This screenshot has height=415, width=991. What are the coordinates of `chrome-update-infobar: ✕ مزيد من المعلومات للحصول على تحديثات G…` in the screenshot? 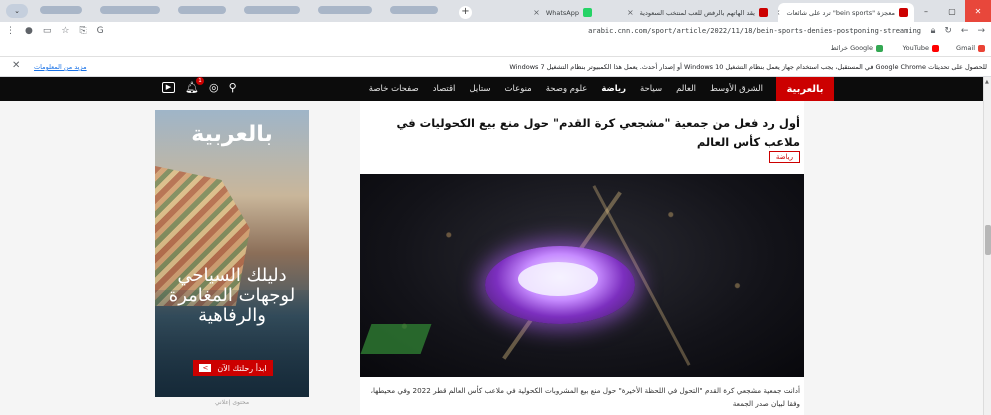 It's located at (495, 67).